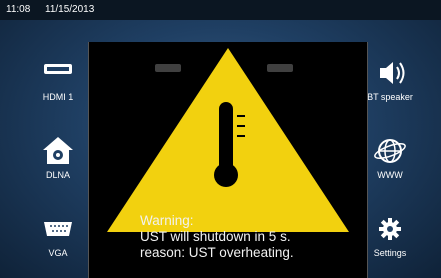  What do you see at coordinates (58, 73) in the screenshot?
I see `hdmi-icon` at bounding box center [58, 73].